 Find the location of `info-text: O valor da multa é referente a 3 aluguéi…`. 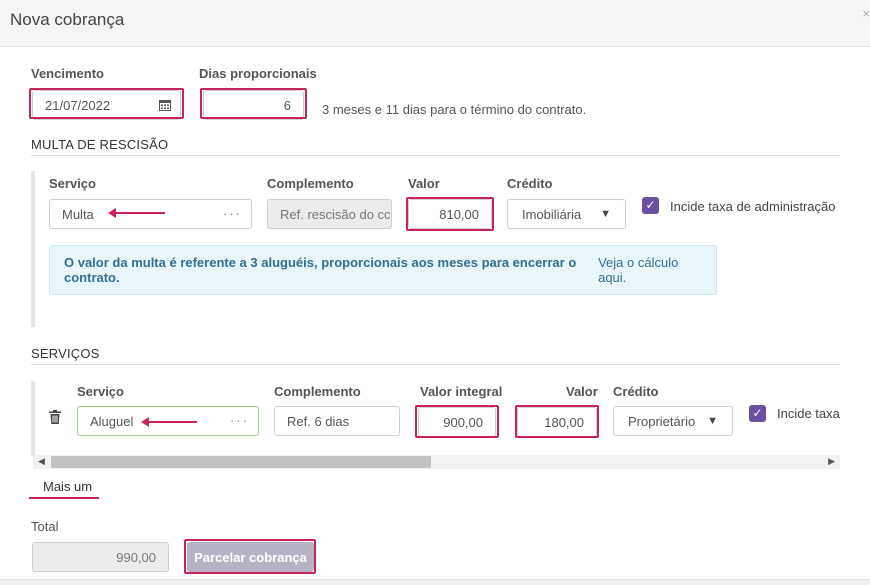

info-text: O valor da multa é referente a 3 aluguéi… is located at coordinates (320, 270).